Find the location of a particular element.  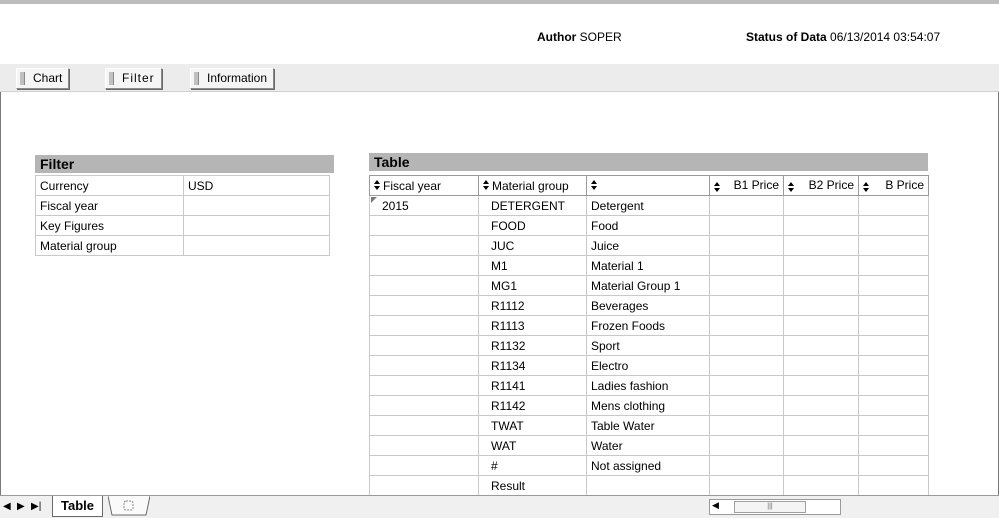

table-row: R1141 Ladies fashion is located at coordinates (649, 385).